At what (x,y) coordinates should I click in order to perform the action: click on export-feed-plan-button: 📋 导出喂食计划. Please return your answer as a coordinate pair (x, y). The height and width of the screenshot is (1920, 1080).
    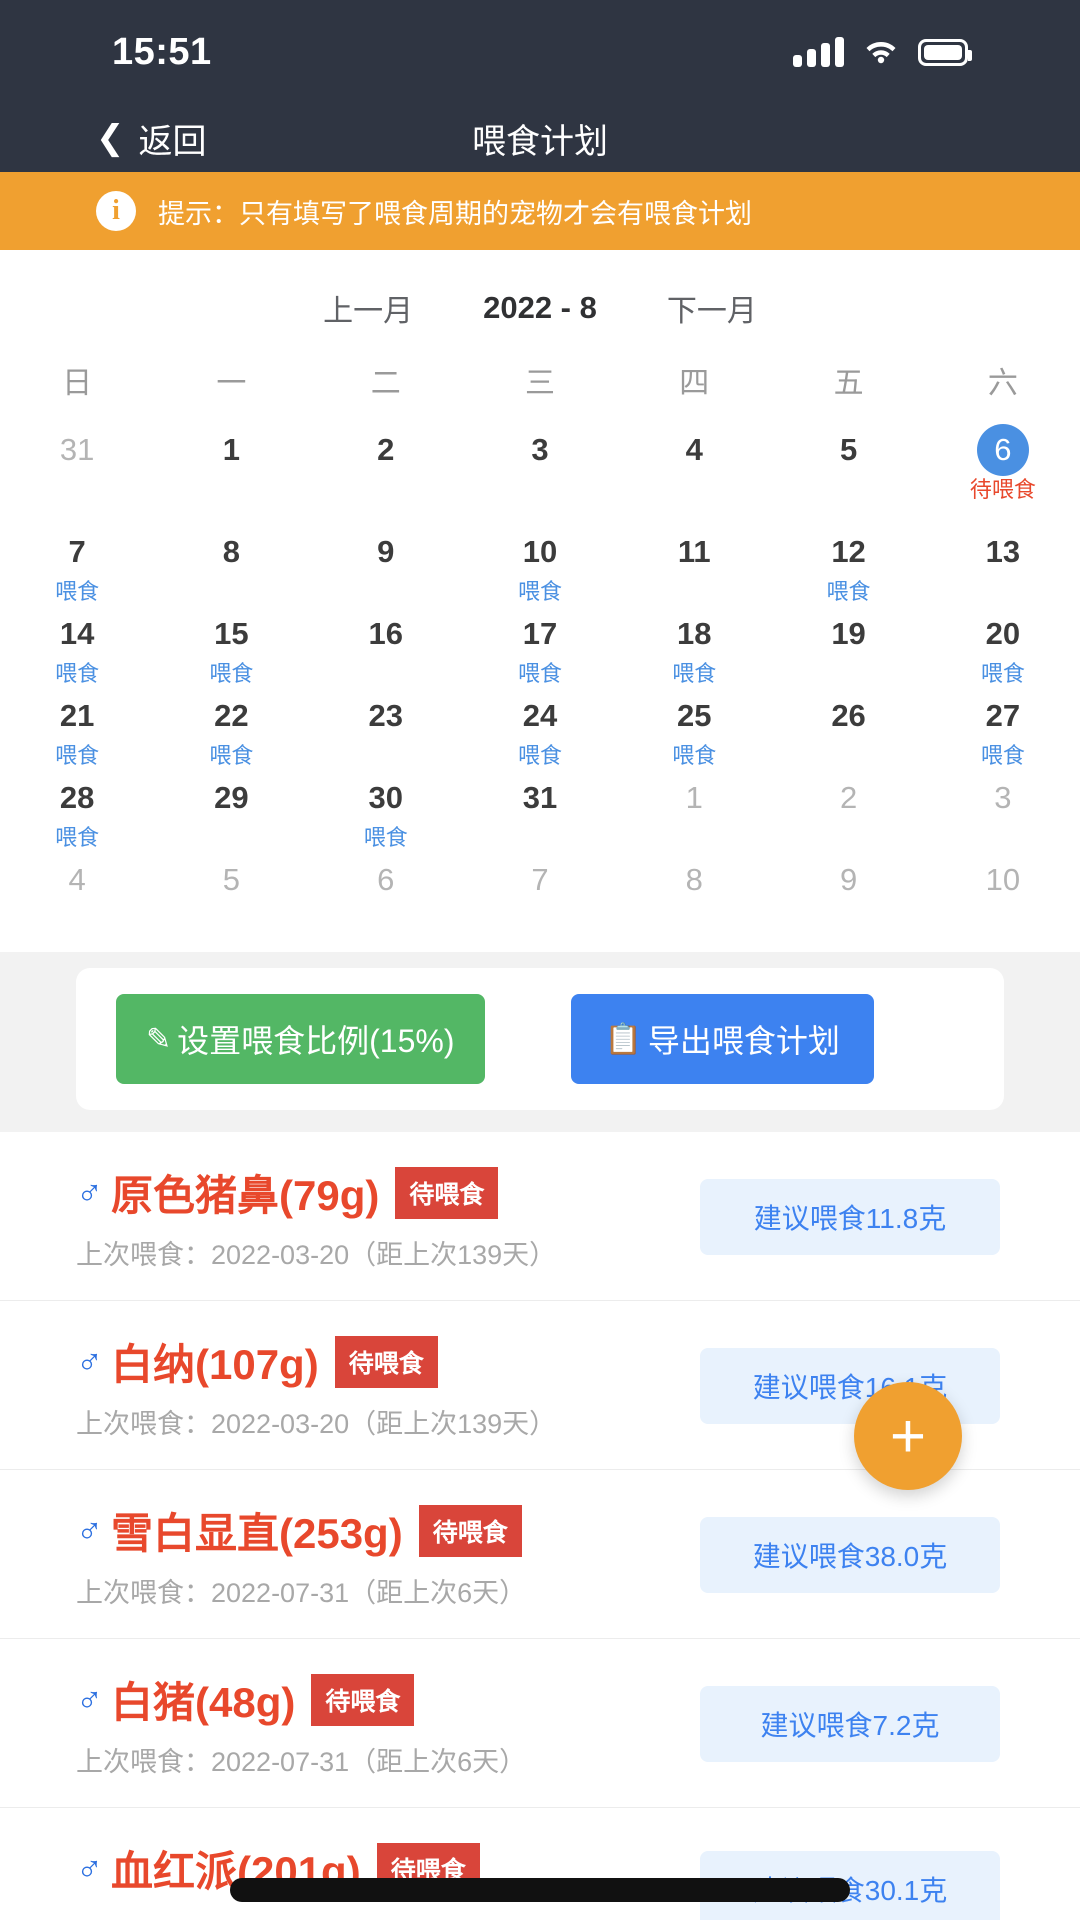
    Looking at the image, I should click on (722, 1039).